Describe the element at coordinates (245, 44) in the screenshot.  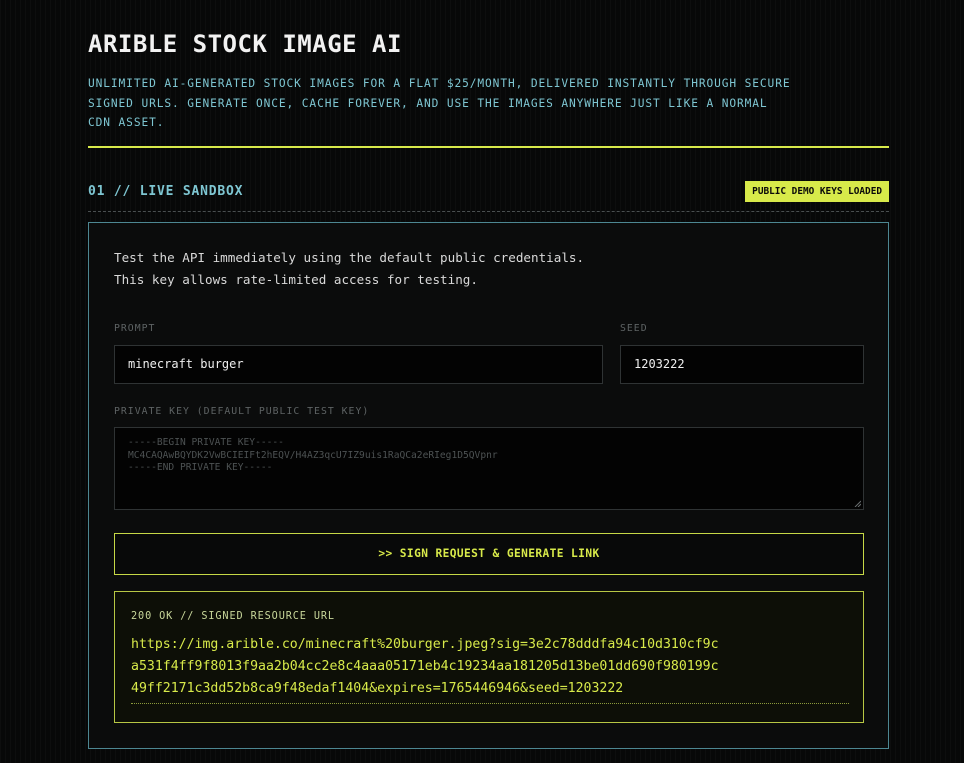
I see `page-title: ARIBLE STOCK IMAGE AI` at that location.